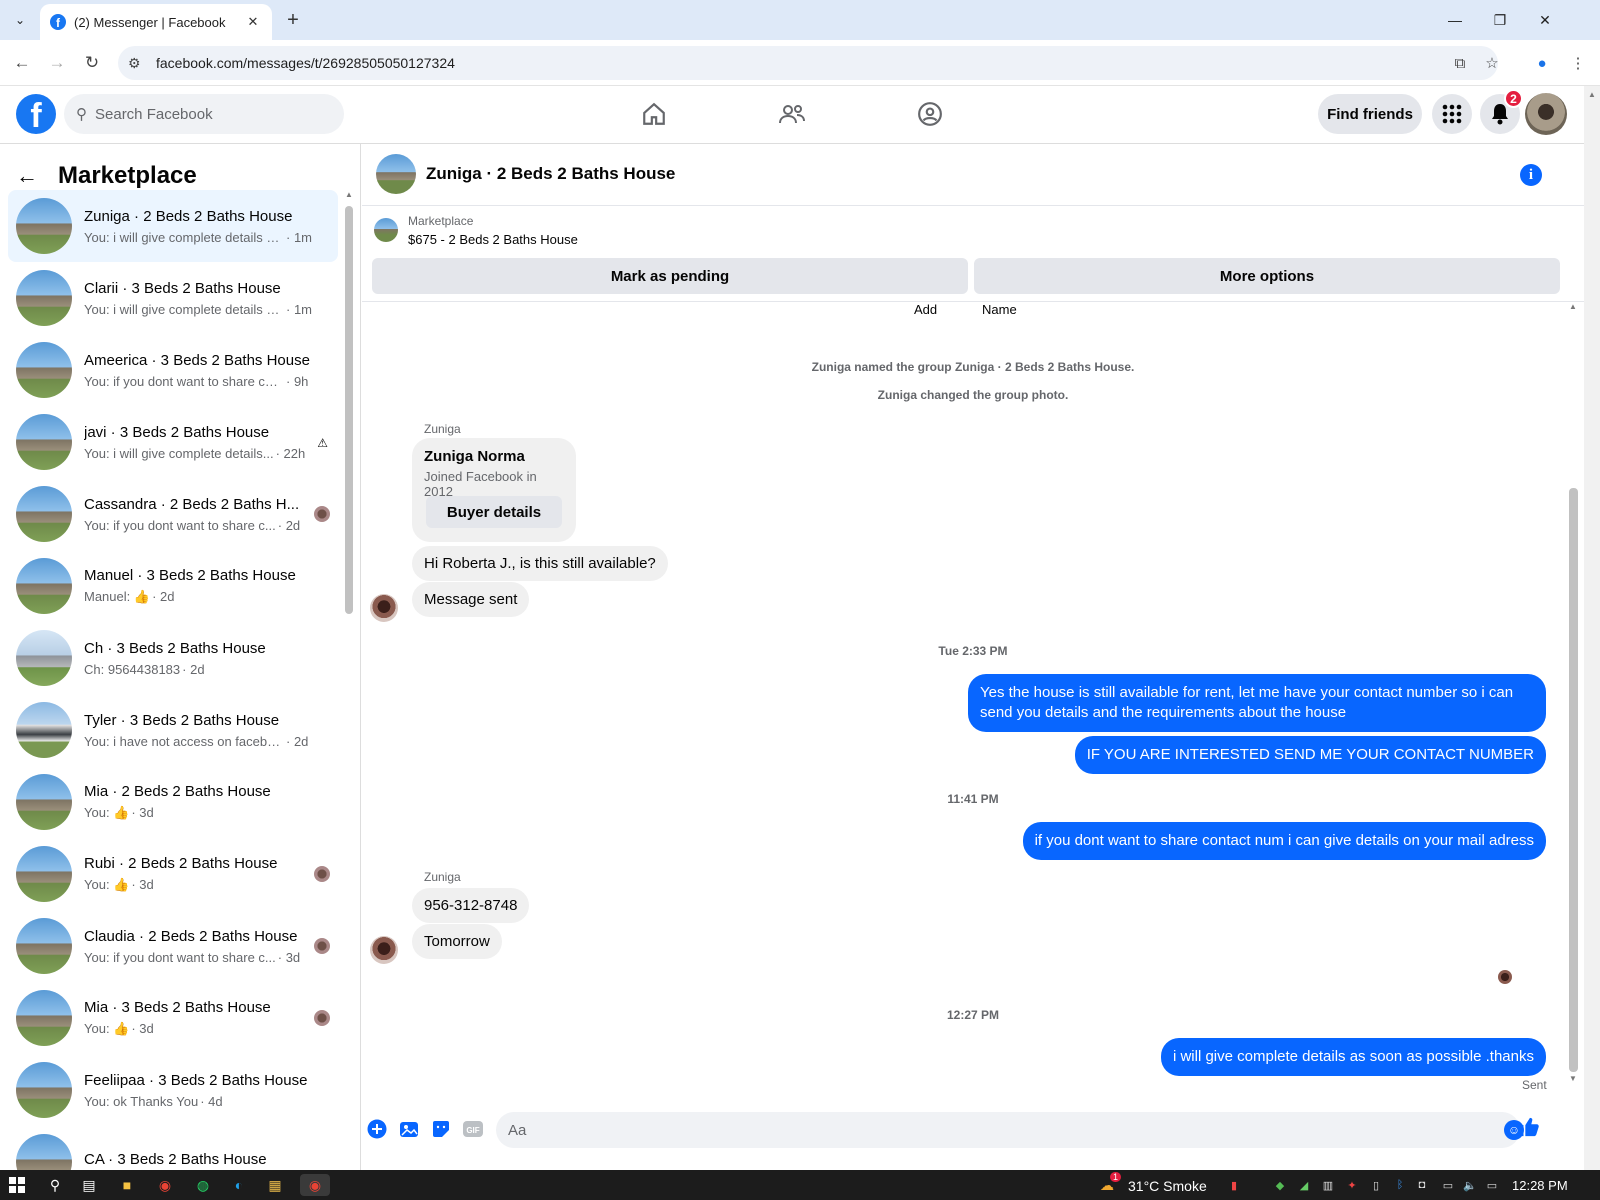  Describe the element at coordinates (1448, 1185) in the screenshot. I see `network-icon: ▭` at that location.